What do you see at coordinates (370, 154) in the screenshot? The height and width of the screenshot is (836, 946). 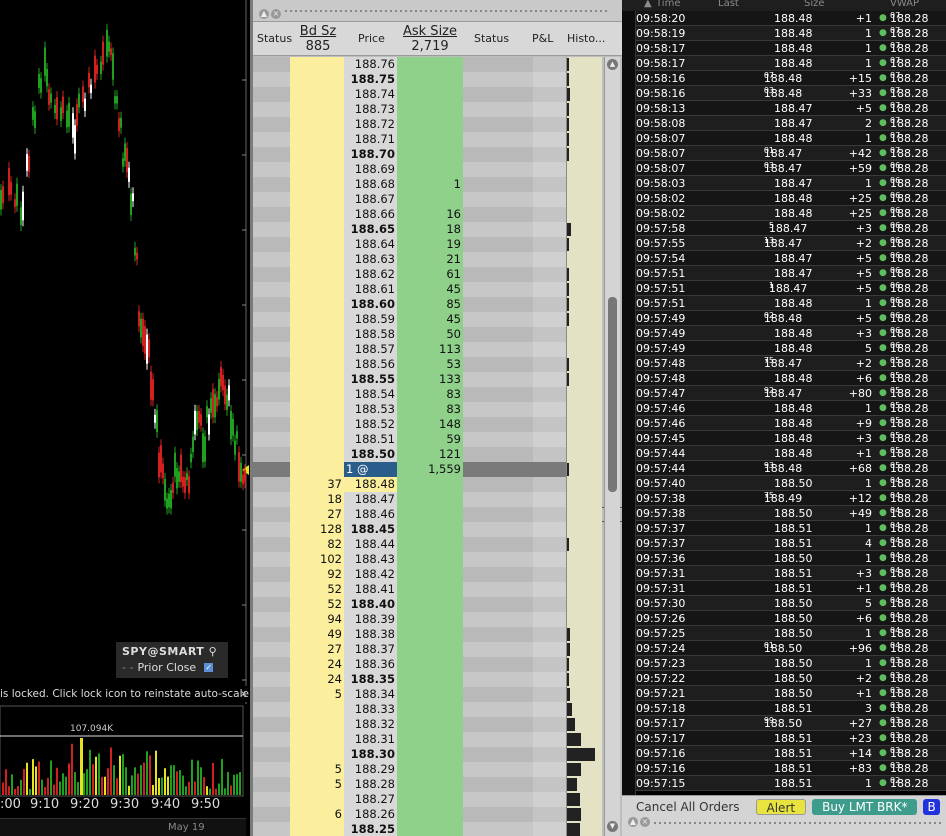 I see `price-cell: 188.70` at bounding box center [370, 154].